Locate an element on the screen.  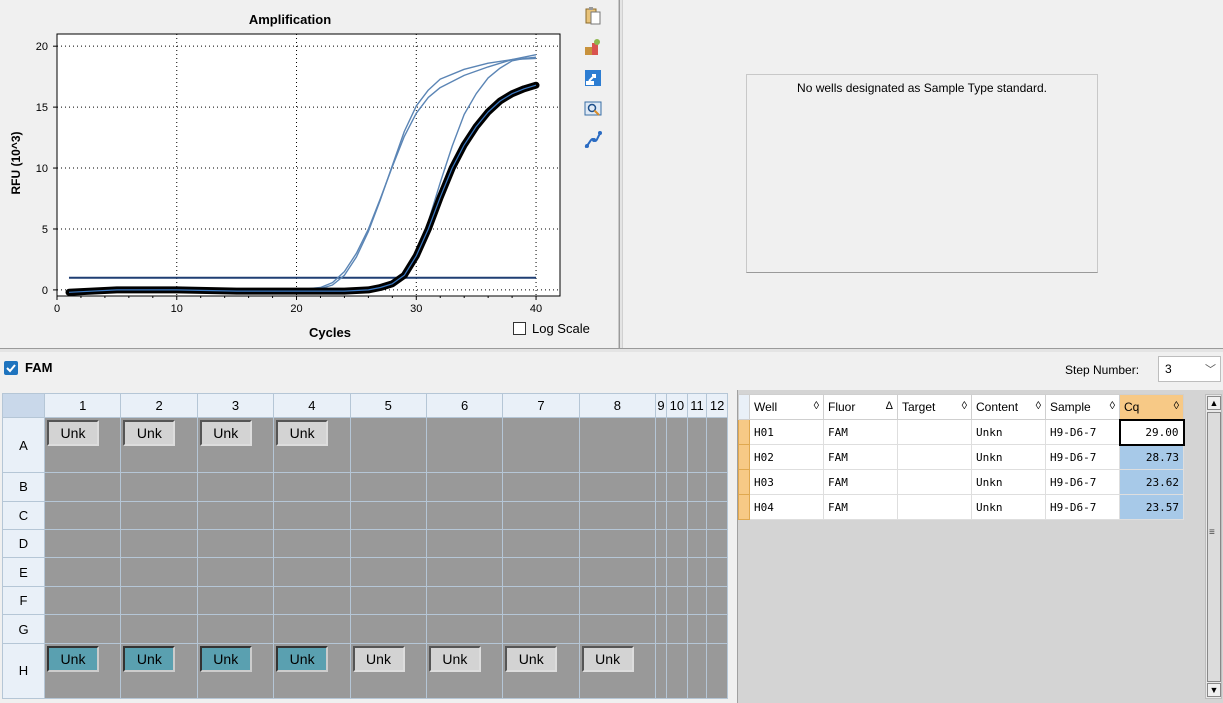
table-row: H02 FAM Unkn H9-D6-7 28.73 is located at coordinates (961, 457).